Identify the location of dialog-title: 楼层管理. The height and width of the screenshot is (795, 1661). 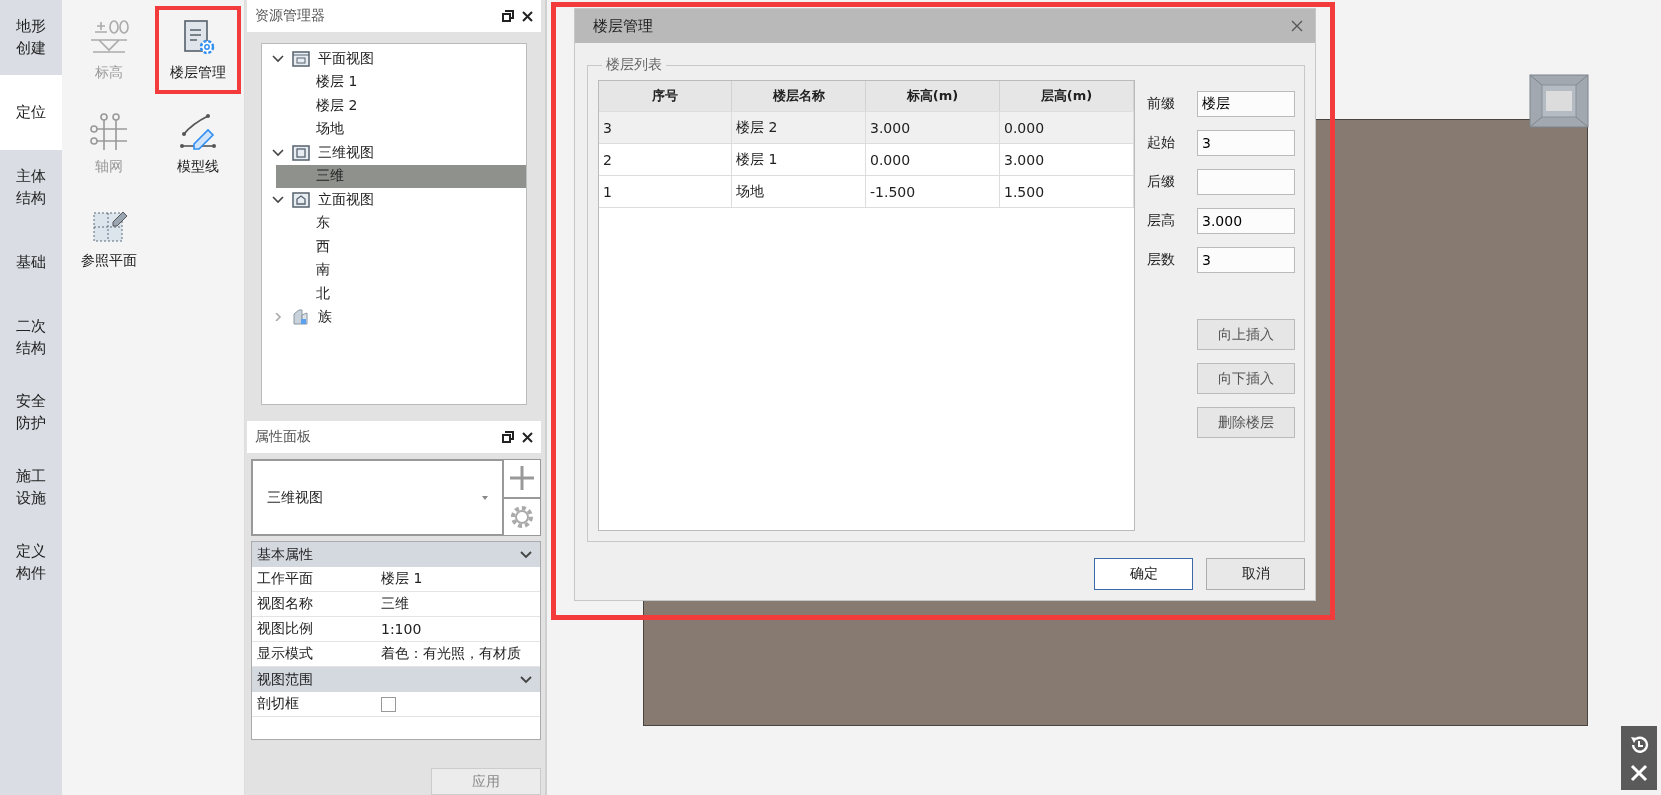
(623, 26).